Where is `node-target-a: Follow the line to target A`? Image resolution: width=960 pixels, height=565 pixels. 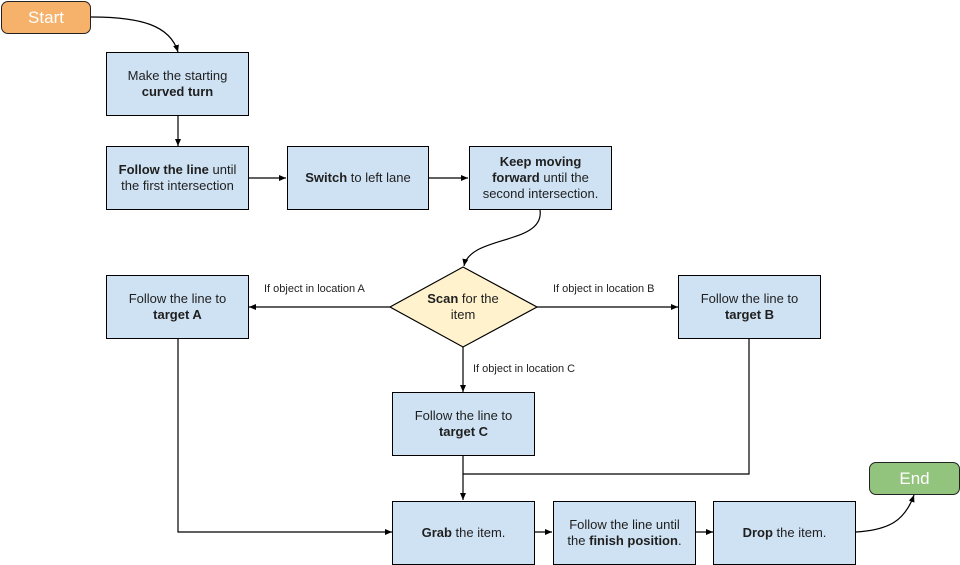 node-target-a: Follow the line to target A is located at coordinates (177, 307).